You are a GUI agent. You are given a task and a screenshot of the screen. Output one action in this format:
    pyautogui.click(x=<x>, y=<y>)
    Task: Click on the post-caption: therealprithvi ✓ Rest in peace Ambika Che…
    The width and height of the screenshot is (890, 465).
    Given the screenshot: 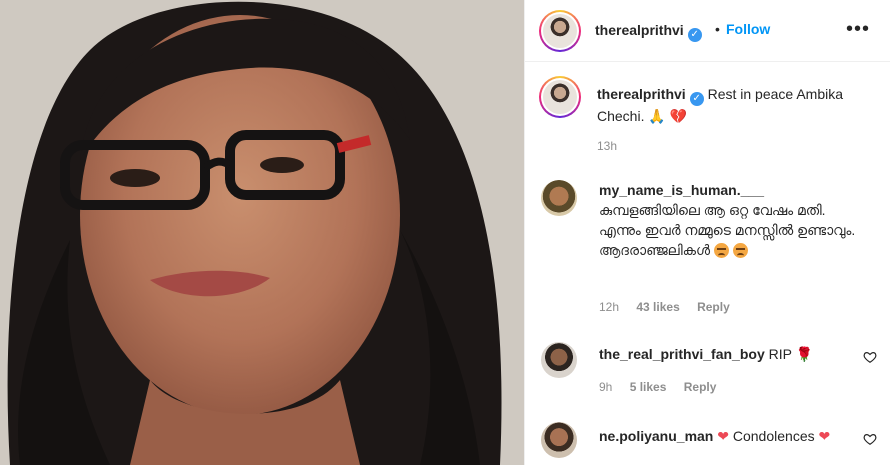 What is the action you would take?
    pyautogui.click(x=707, y=112)
    